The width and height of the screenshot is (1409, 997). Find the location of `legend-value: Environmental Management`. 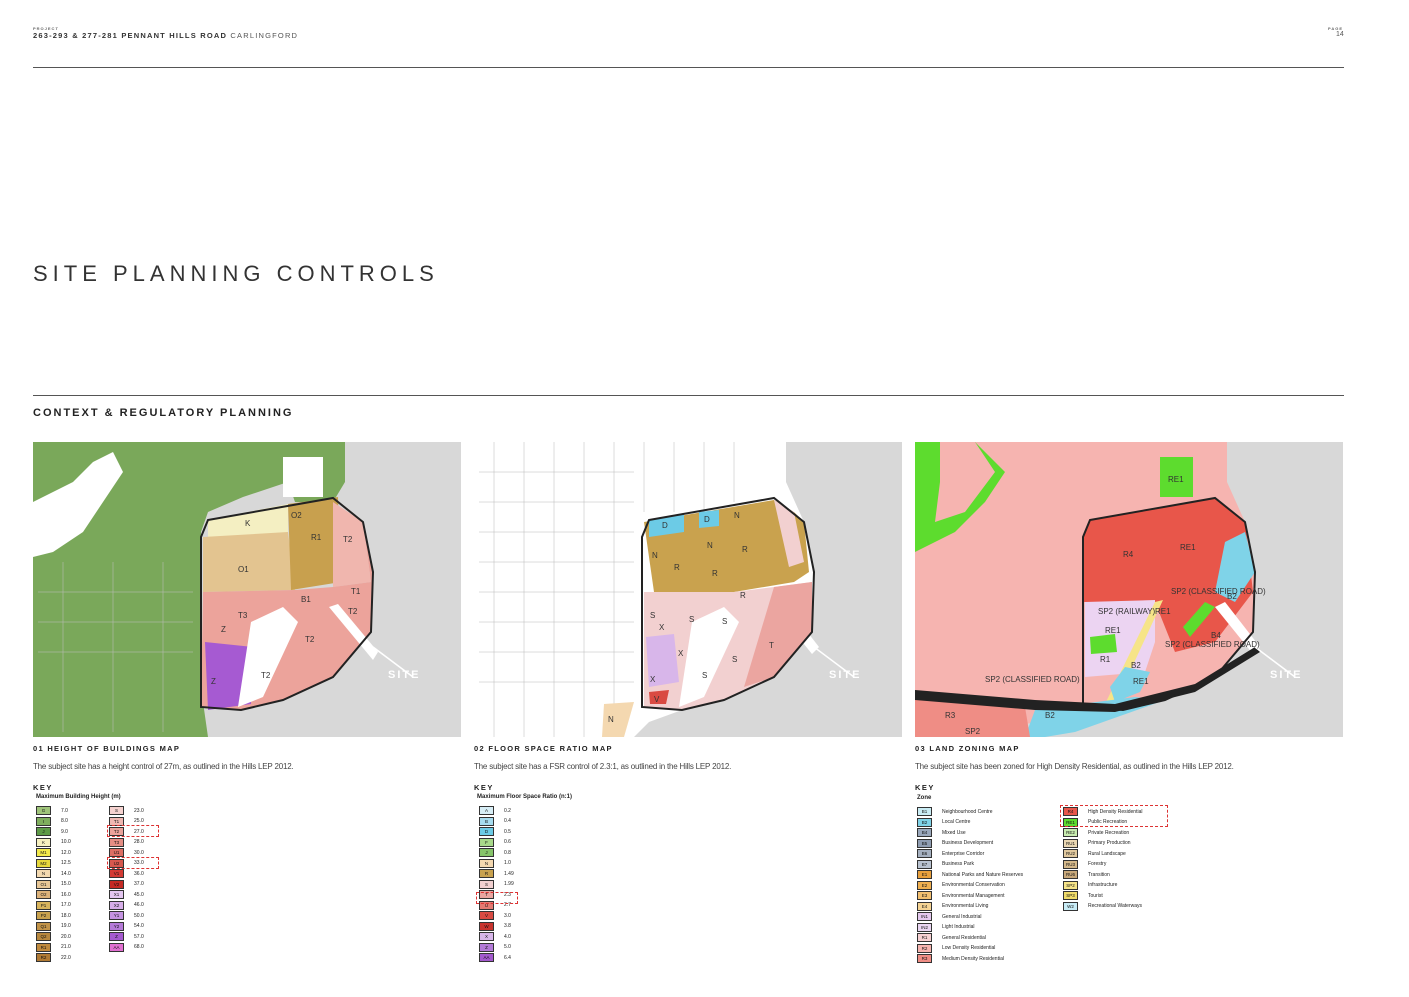

legend-value: Environmental Management is located at coordinates (973, 895).